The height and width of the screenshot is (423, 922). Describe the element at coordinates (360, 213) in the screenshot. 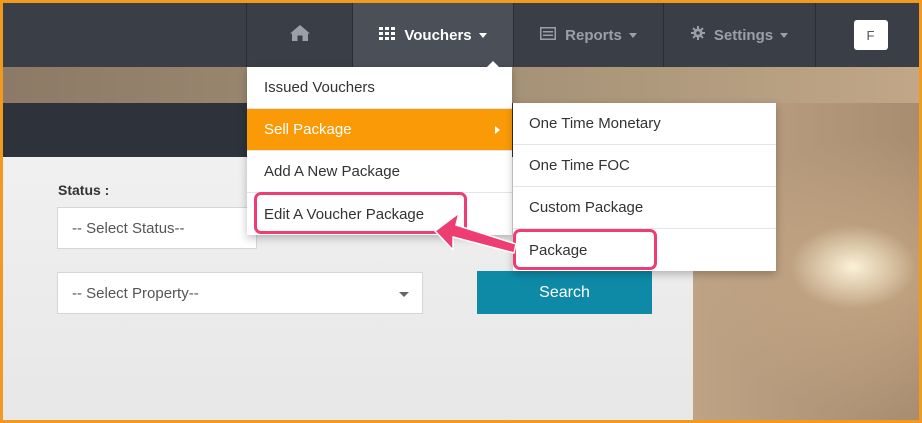

I see `highlight-box-edit-voucher-package` at that location.